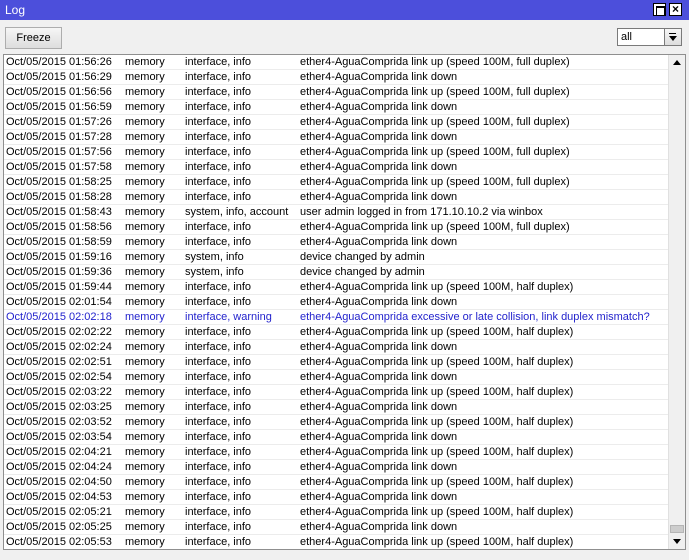 Image resolution: width=689 pixels, height=560 pixels. What do you see at coordinates (673, 37) in the screenshot?
I see `dropdown-arrow-icon` at bounding box center [673, 37].